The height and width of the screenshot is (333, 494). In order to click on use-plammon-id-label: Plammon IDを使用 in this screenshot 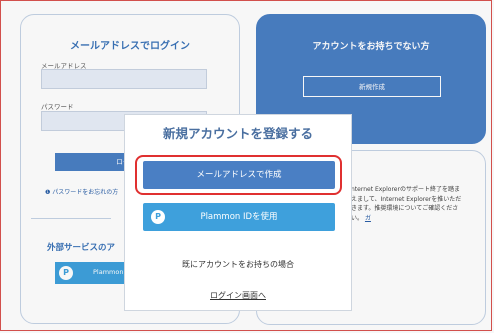, I will do `click(239, 217)`.